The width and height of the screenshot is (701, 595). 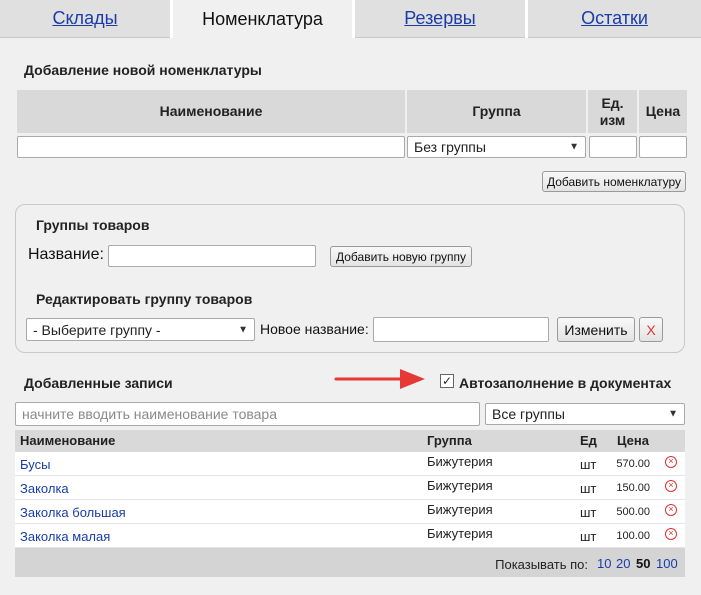 I want to click on tab-stock: Остатки, so click(x=614, y=19).